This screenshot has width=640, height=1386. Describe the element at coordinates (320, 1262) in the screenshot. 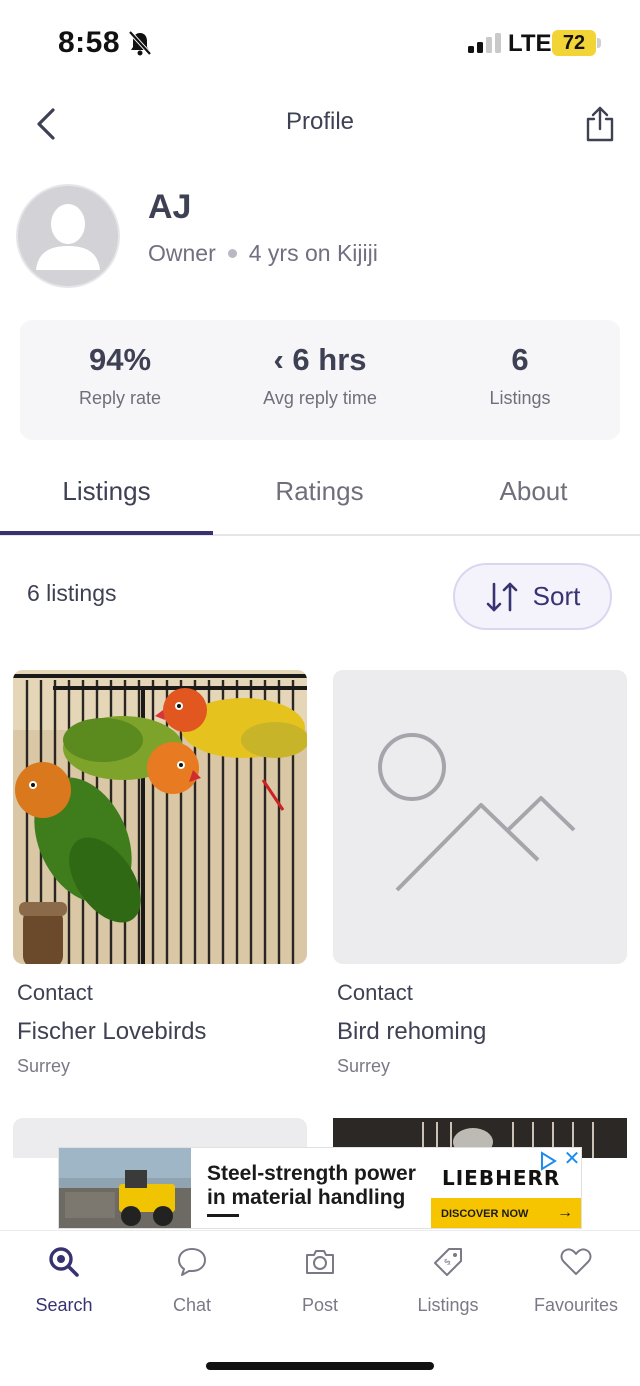

I see `camera-icon` at that location.